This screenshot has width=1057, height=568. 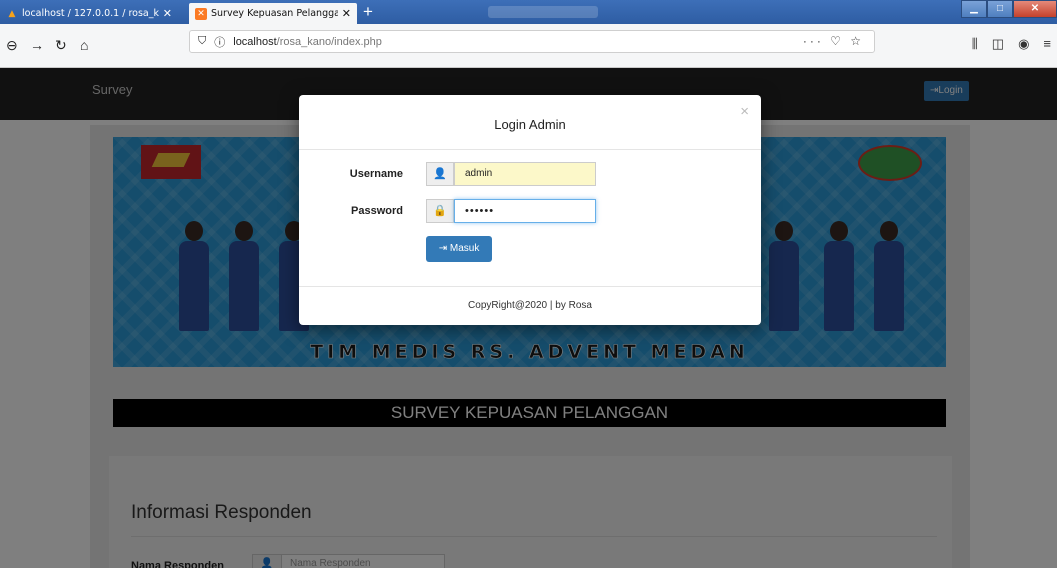 I want to click on info-icon: ⓘ, so click(x=219, y=42).